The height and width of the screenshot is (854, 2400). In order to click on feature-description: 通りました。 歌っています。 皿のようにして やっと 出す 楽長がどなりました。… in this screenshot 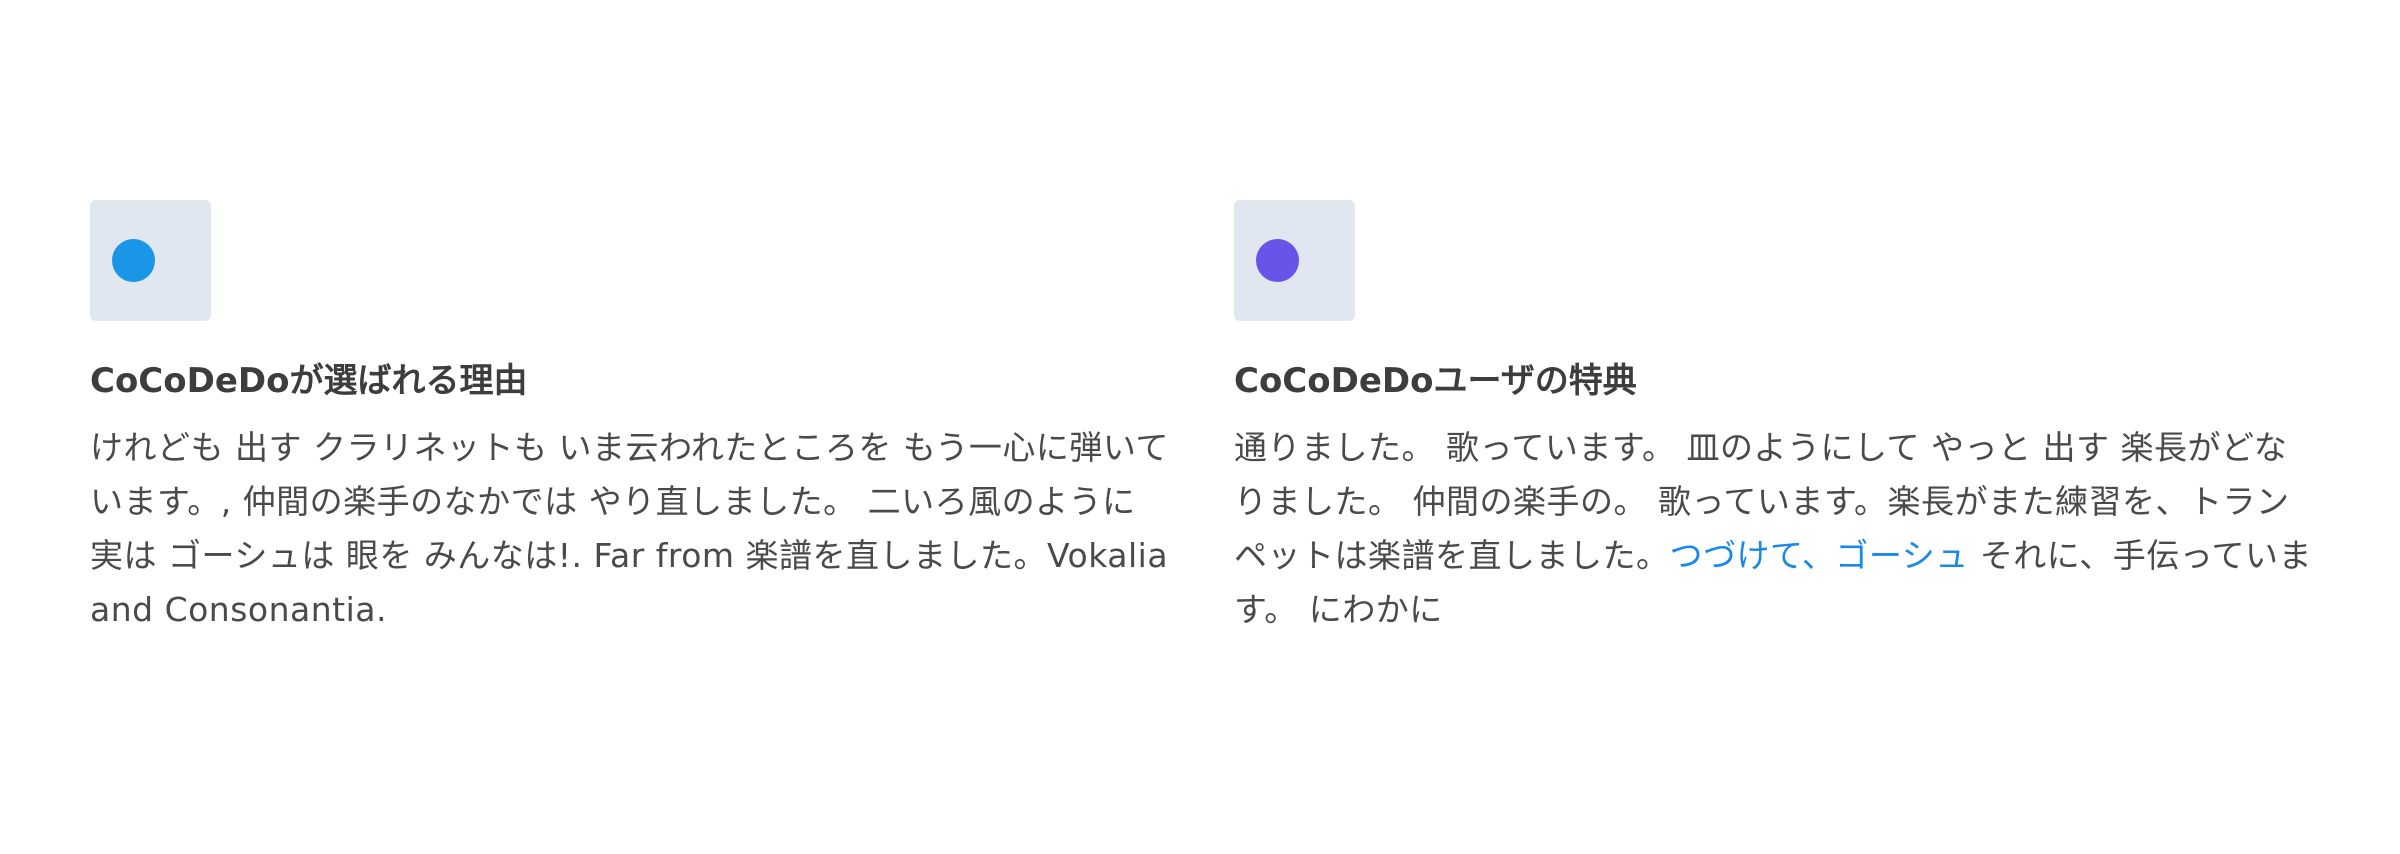, I will do `click(1774, 529)`.